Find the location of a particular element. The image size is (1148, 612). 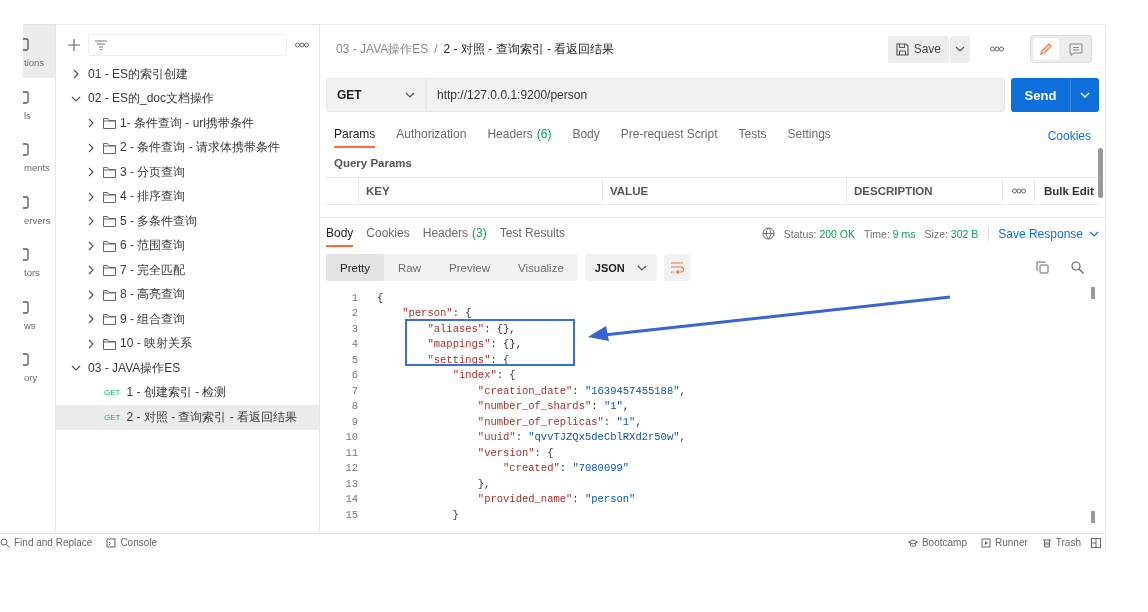

view-mode-tab: Preview is located at coordinates (469, 267).